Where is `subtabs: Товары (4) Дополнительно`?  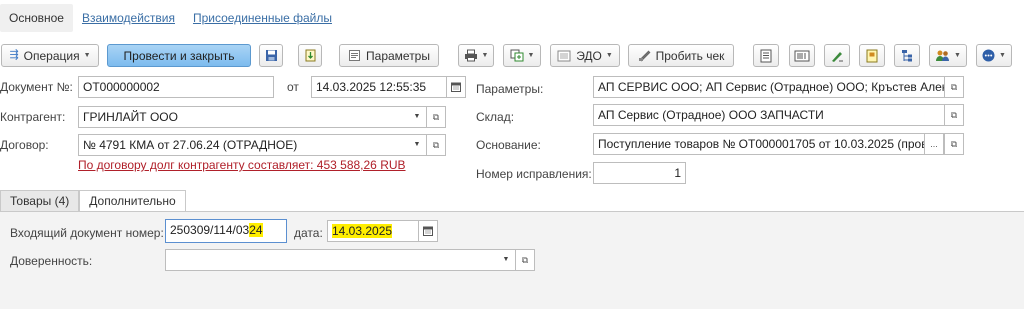 subtabs: Товары (4) Дополнительно is located at coordinates (93, 201).